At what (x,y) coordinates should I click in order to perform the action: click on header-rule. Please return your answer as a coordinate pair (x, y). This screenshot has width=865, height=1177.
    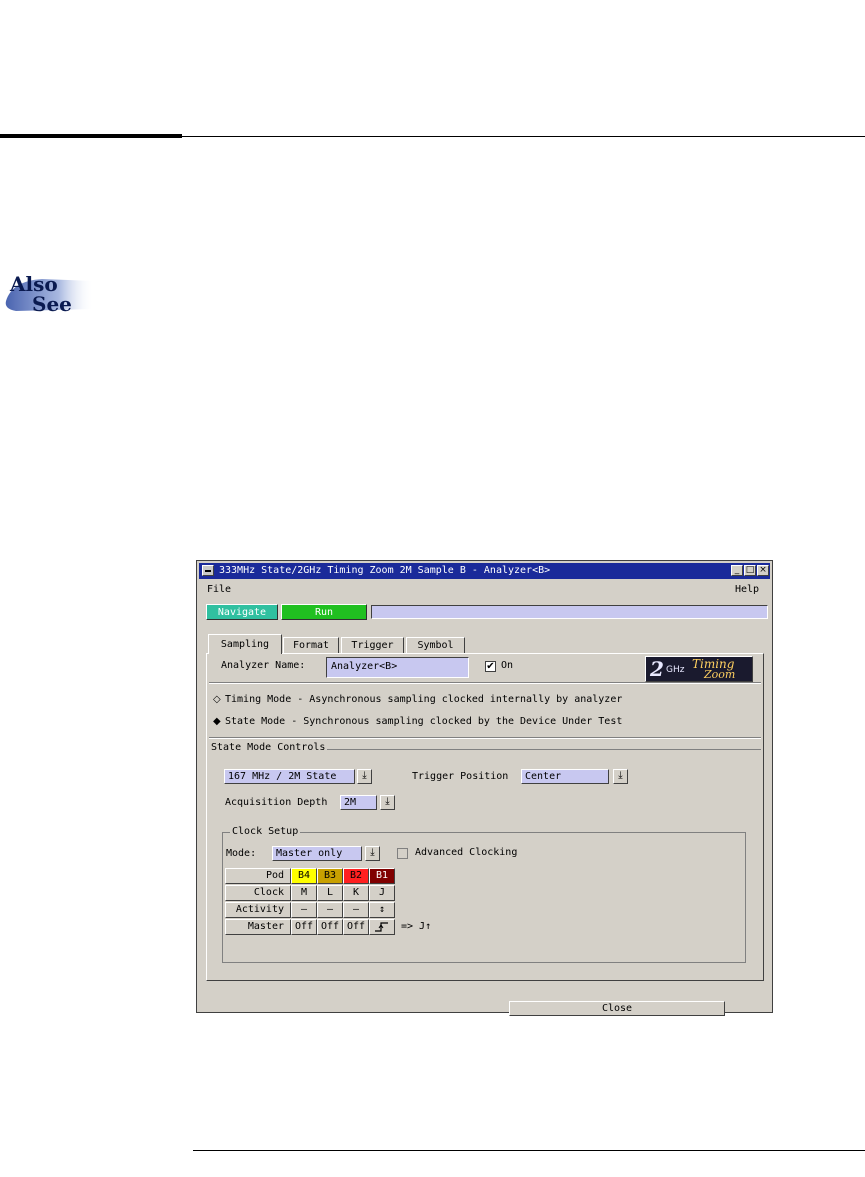
    Looking at the image, I should click on (523, 136).